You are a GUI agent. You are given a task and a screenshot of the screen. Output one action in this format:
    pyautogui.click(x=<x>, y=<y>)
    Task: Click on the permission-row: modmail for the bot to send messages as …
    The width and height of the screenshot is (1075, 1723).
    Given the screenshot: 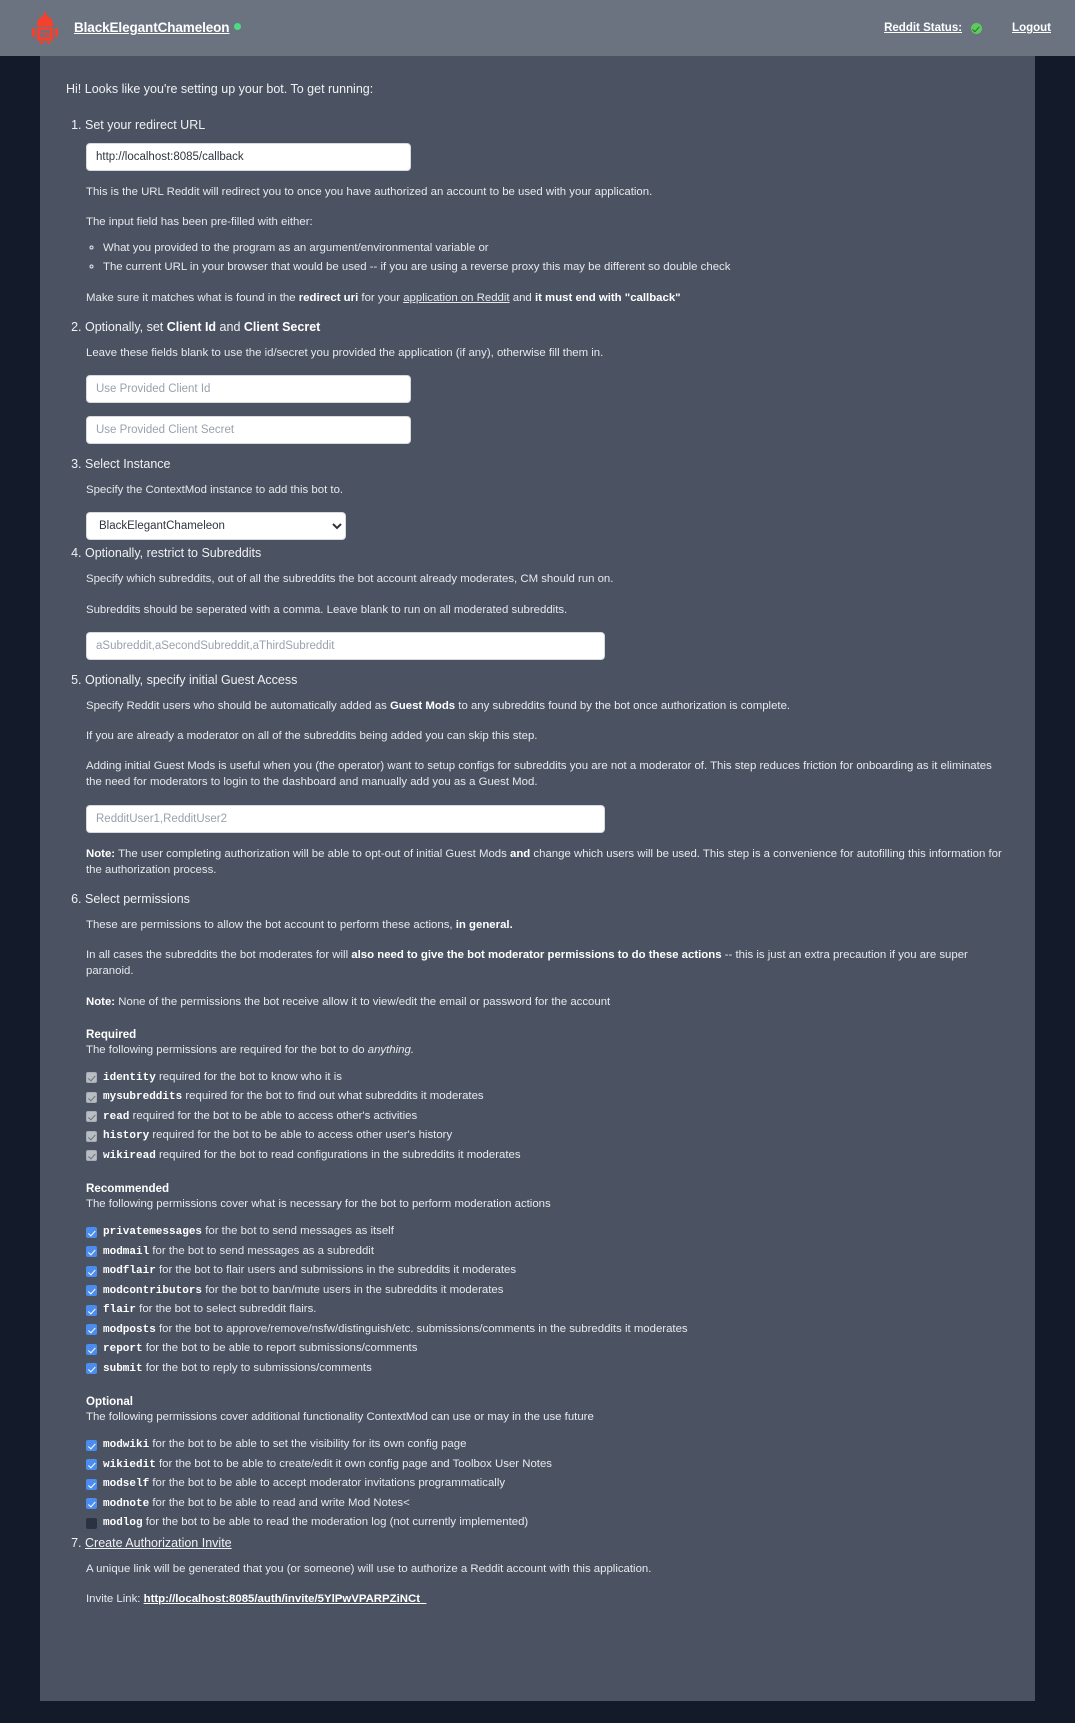 What is the action you would take?
    pyautogui.click(x=547, y=1252)
    